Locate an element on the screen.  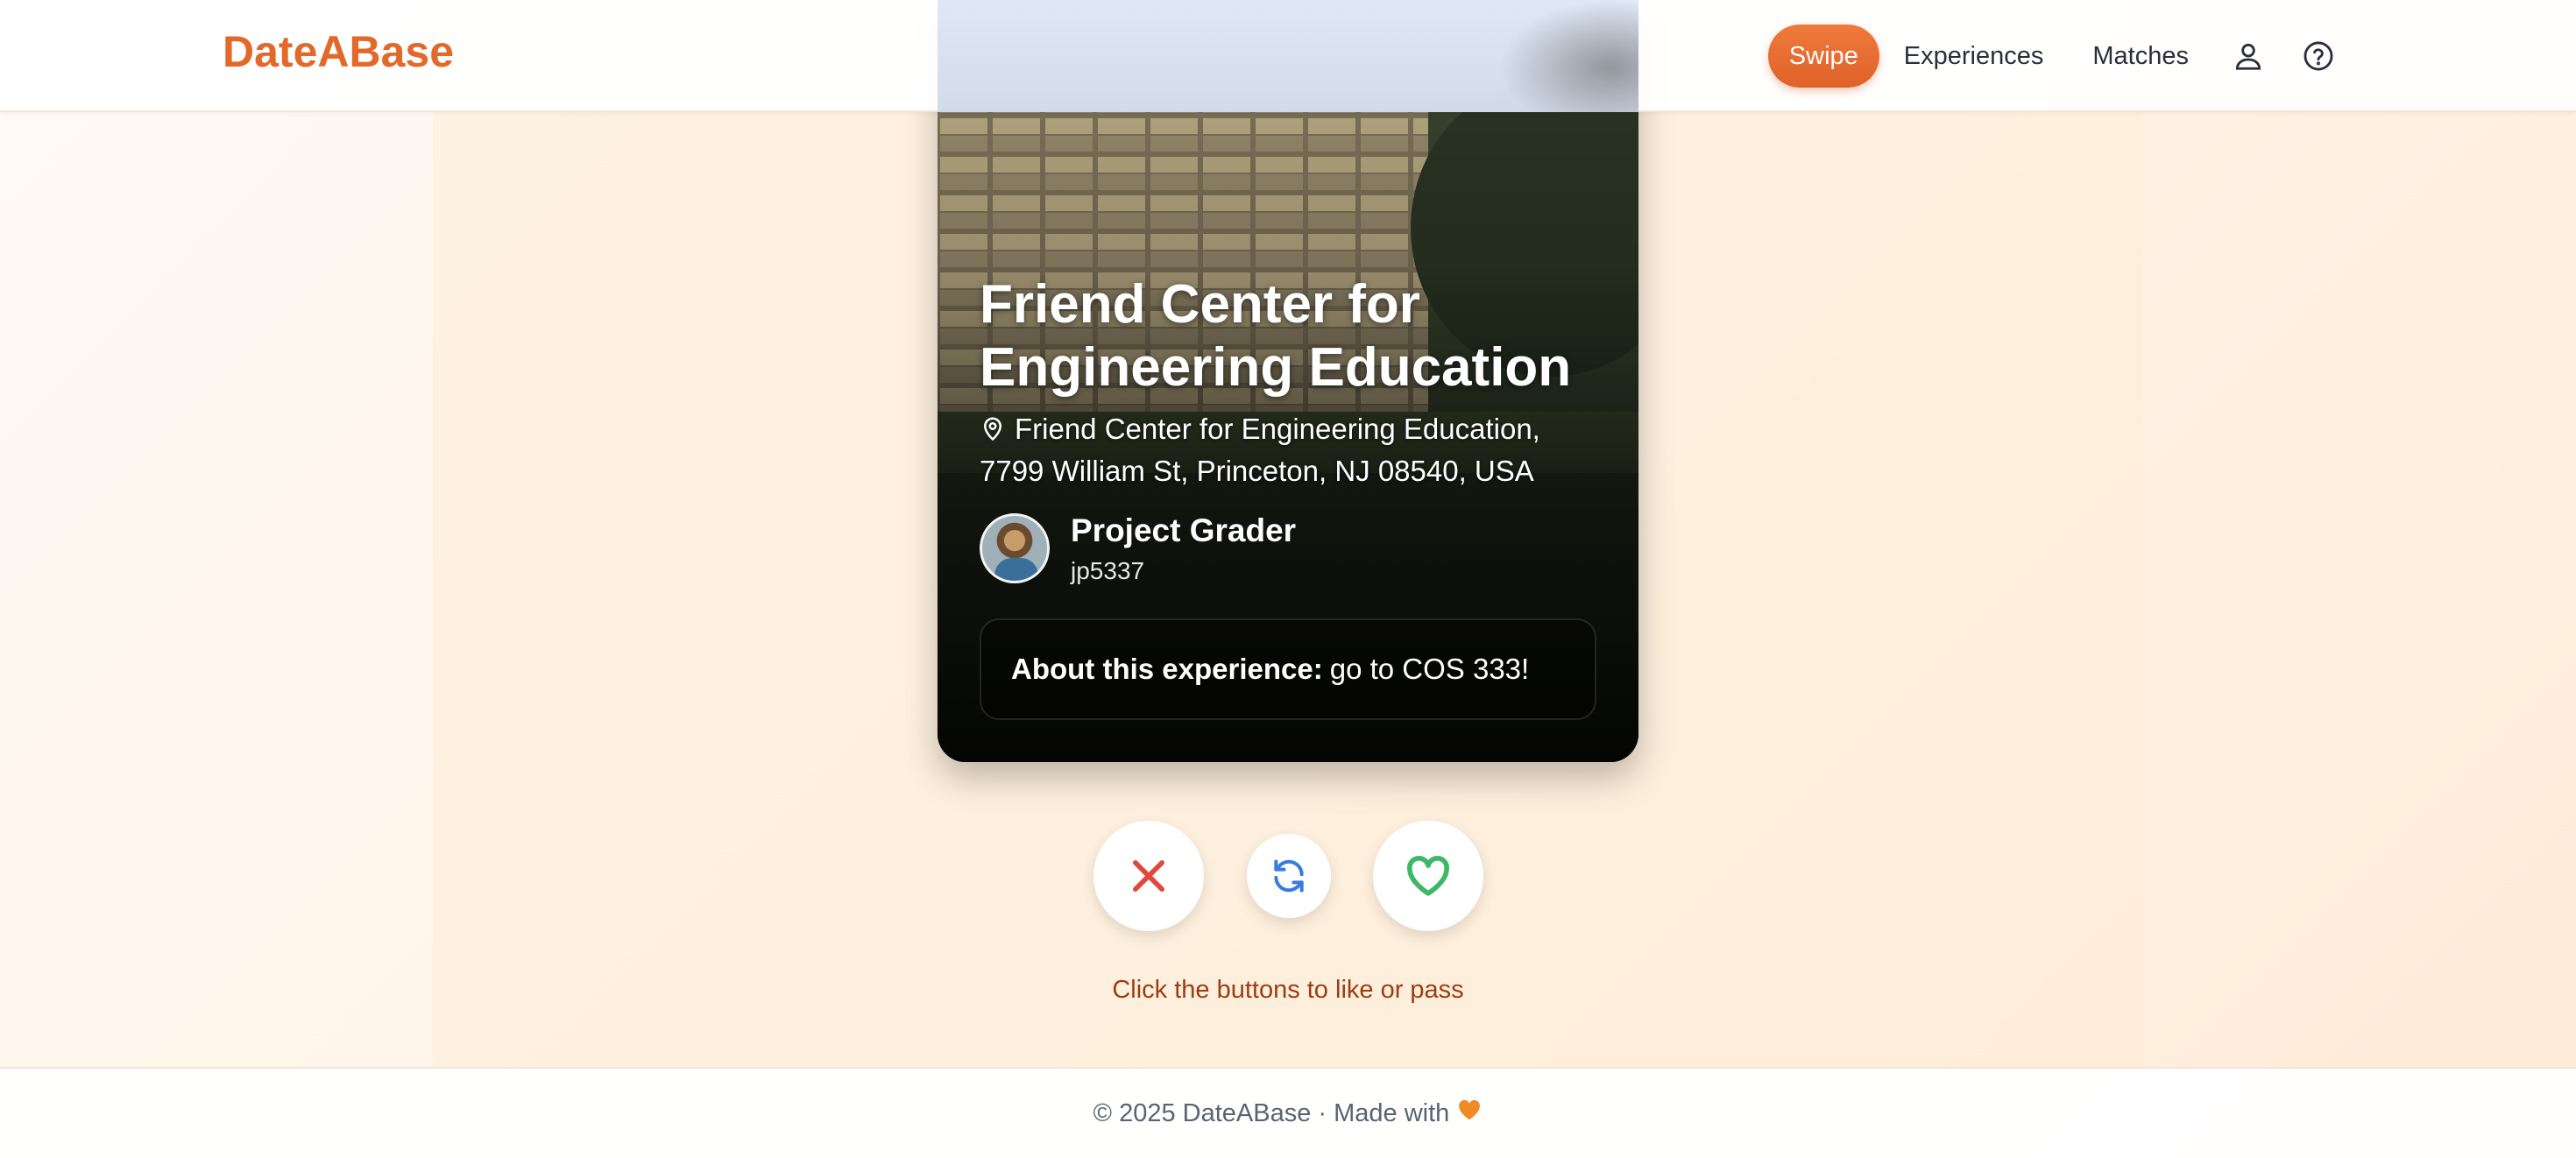
footer: © 2025 DateABase · Made with is located at coordinates (1288, 1112).